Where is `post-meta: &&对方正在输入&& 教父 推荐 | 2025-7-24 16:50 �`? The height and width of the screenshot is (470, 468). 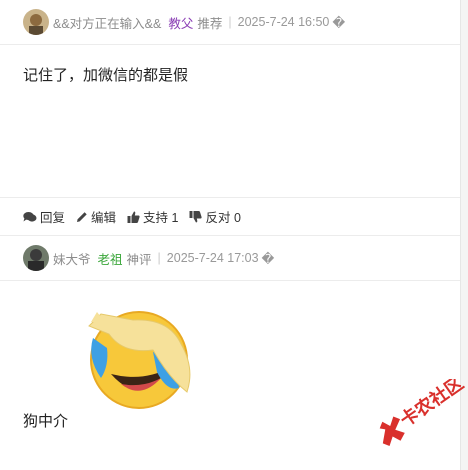
post-meta: &&对方正在输入&& 教父 推荐 | 2025-7-24 16:50 � is located at coordinates (199, 22).